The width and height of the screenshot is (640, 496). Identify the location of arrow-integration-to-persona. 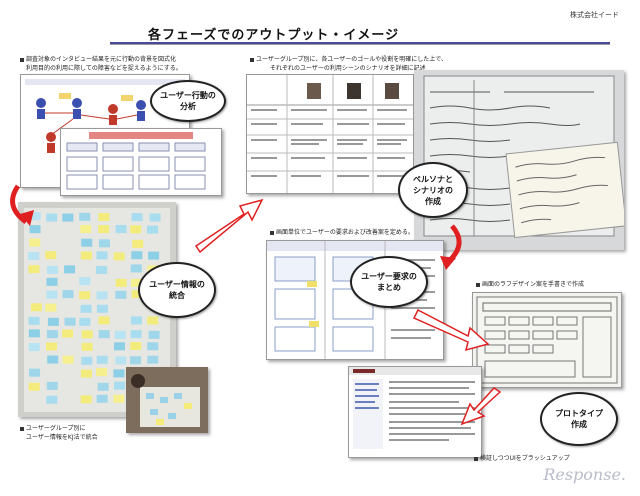
(229, 226).